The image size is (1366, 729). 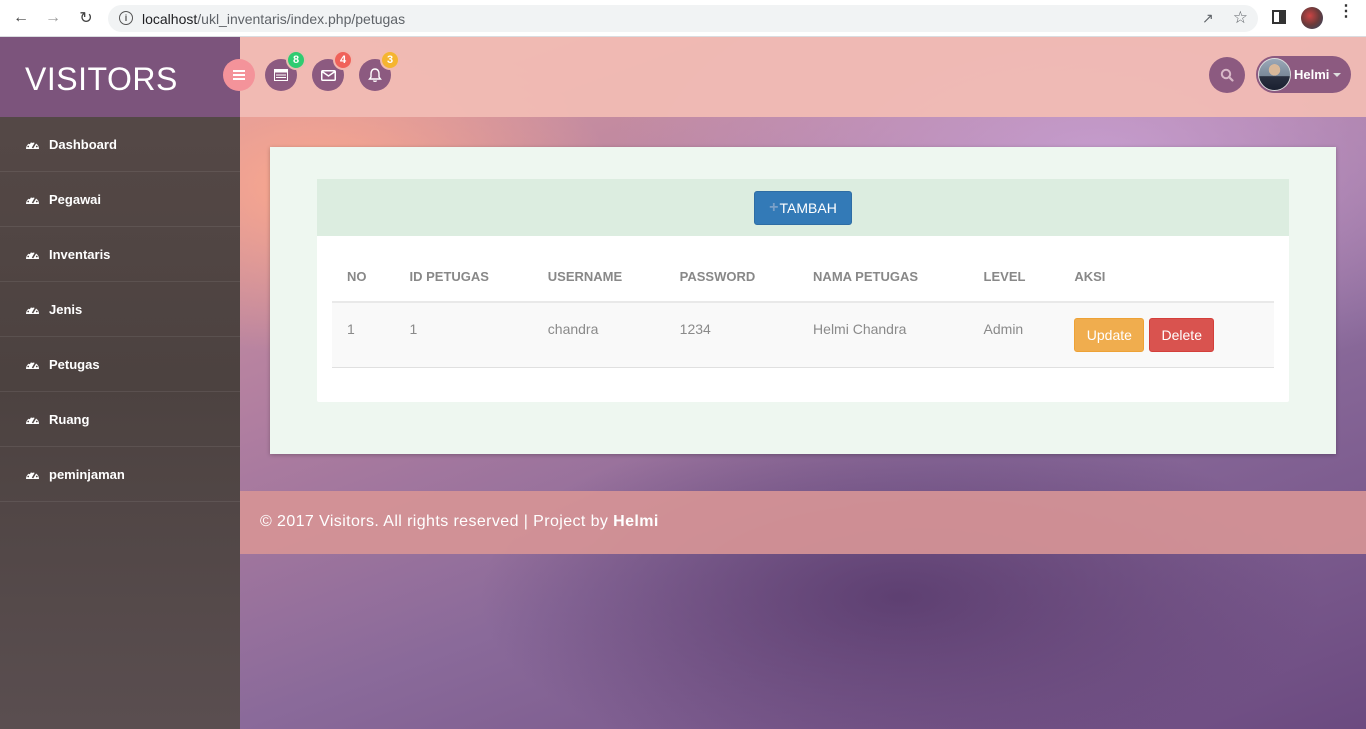 What do you see at coordinates (120, 419) in the screenshot?
I see `sidebar-item-ruang: Ruang` at bounding box center [120, 419].